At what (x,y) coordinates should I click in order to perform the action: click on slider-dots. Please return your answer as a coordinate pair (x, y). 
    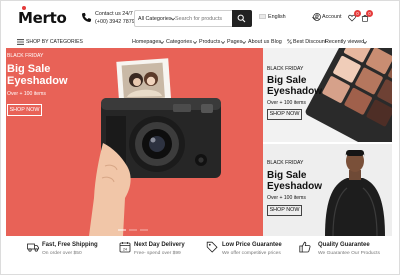
    Looking at the image, I should click on (133, 230).